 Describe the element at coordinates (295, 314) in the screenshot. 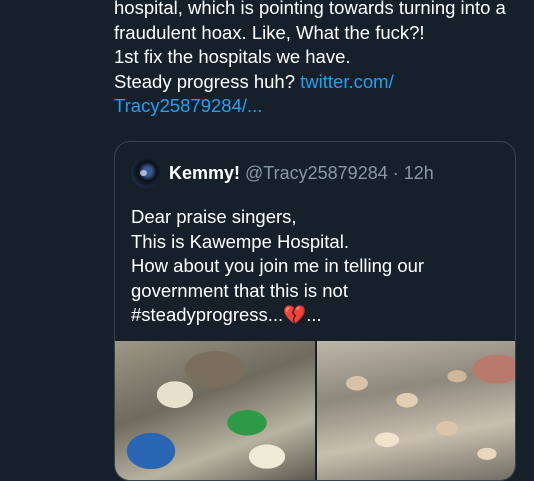

I see `broken-heart-icon: 💔` at that location.